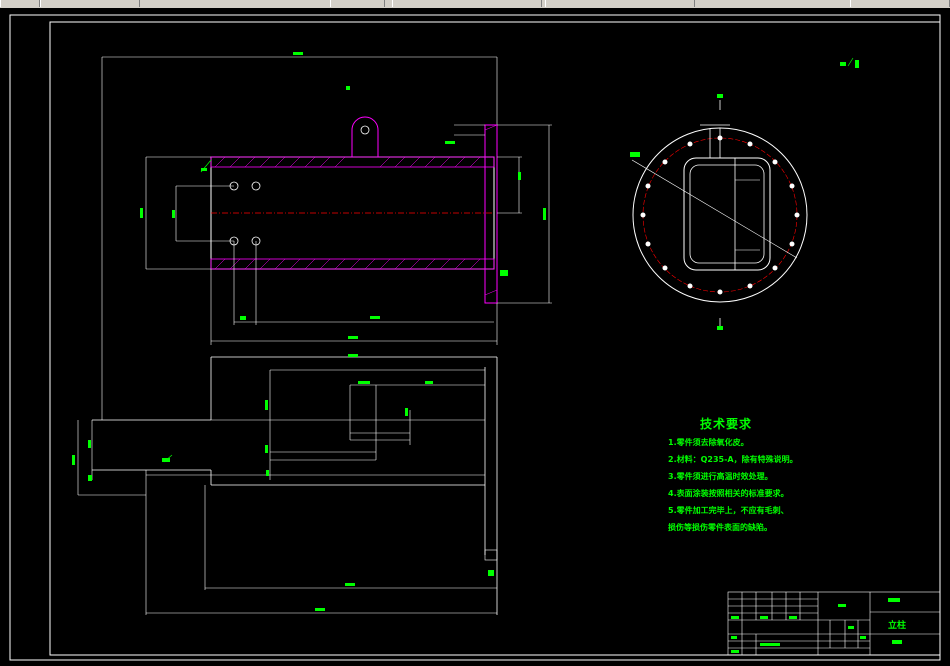  I want to click on tech-requirement-item: 1.零件须去除氧化皮。, so click(708, 442).